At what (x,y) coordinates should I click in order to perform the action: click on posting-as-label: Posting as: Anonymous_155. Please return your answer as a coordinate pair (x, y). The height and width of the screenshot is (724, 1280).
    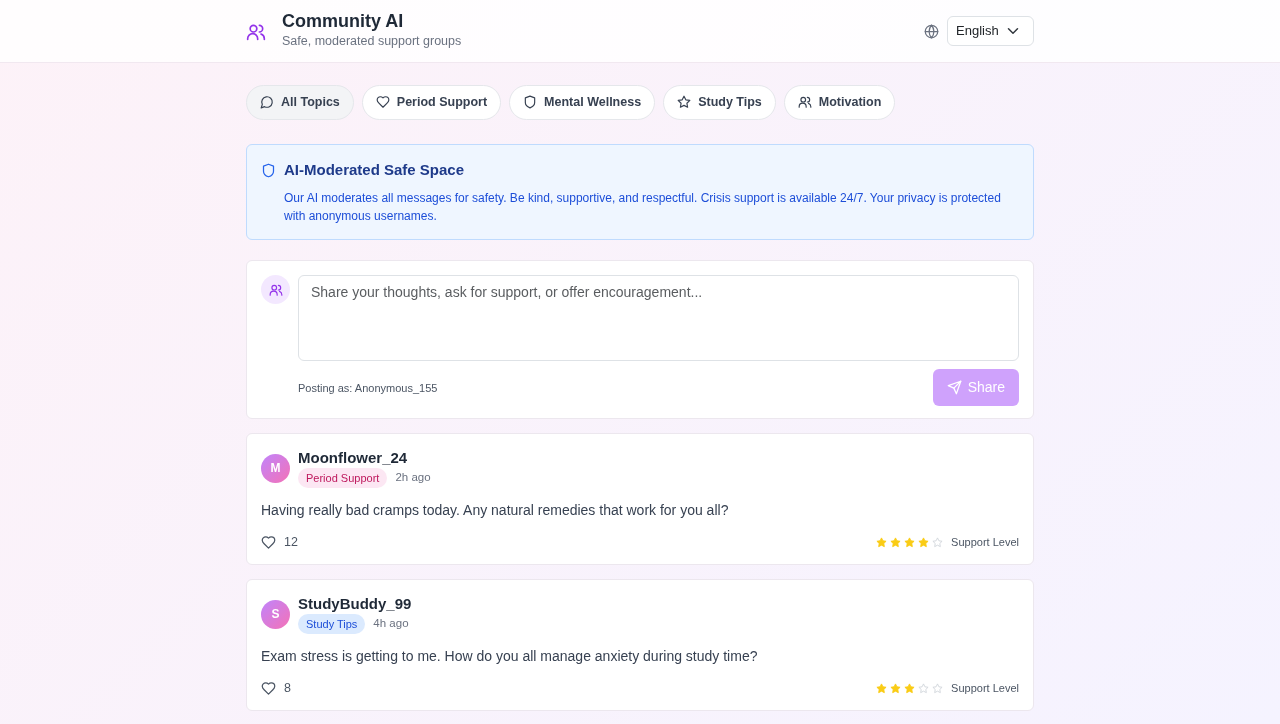
    Looking at the image, I should click on (368, 388).